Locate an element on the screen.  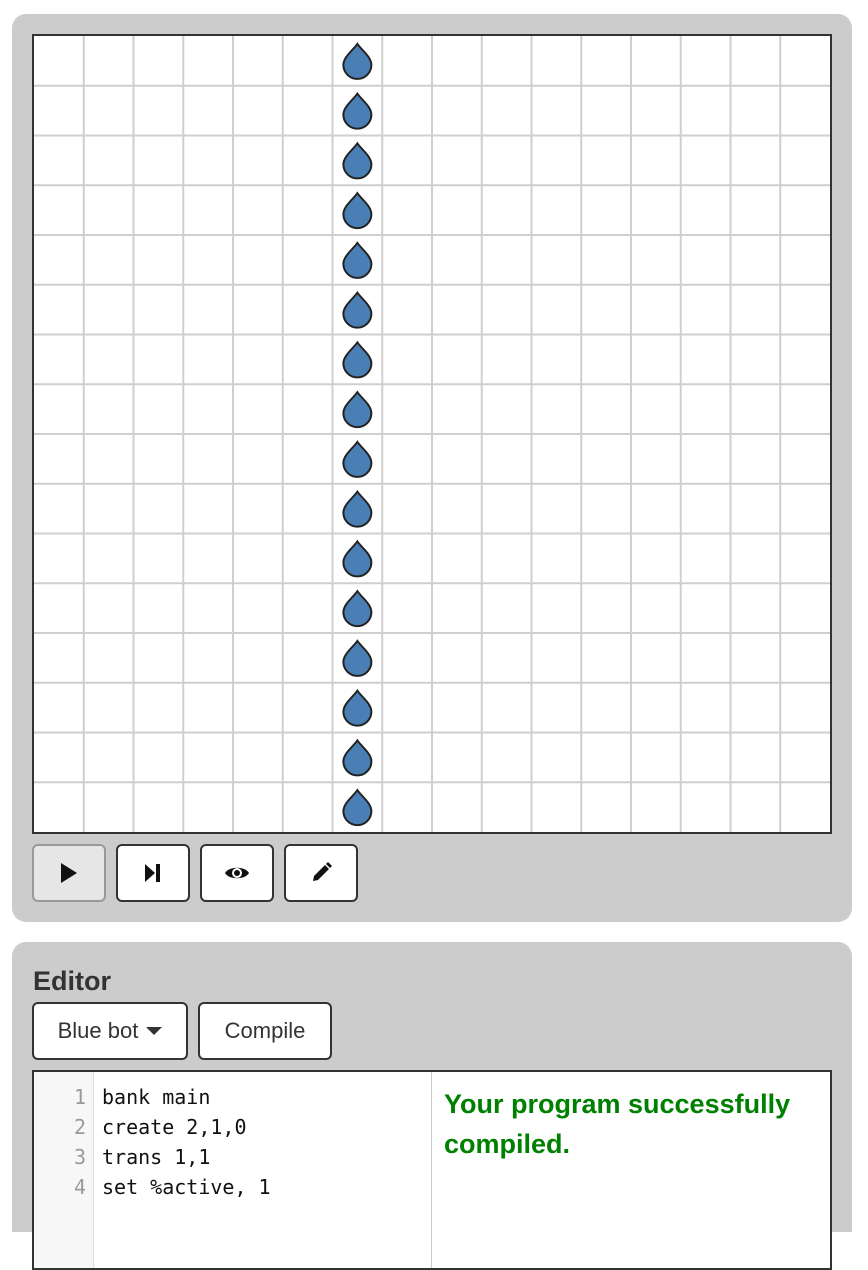
compile-button: Compile is located at coordinates (265, 1031).